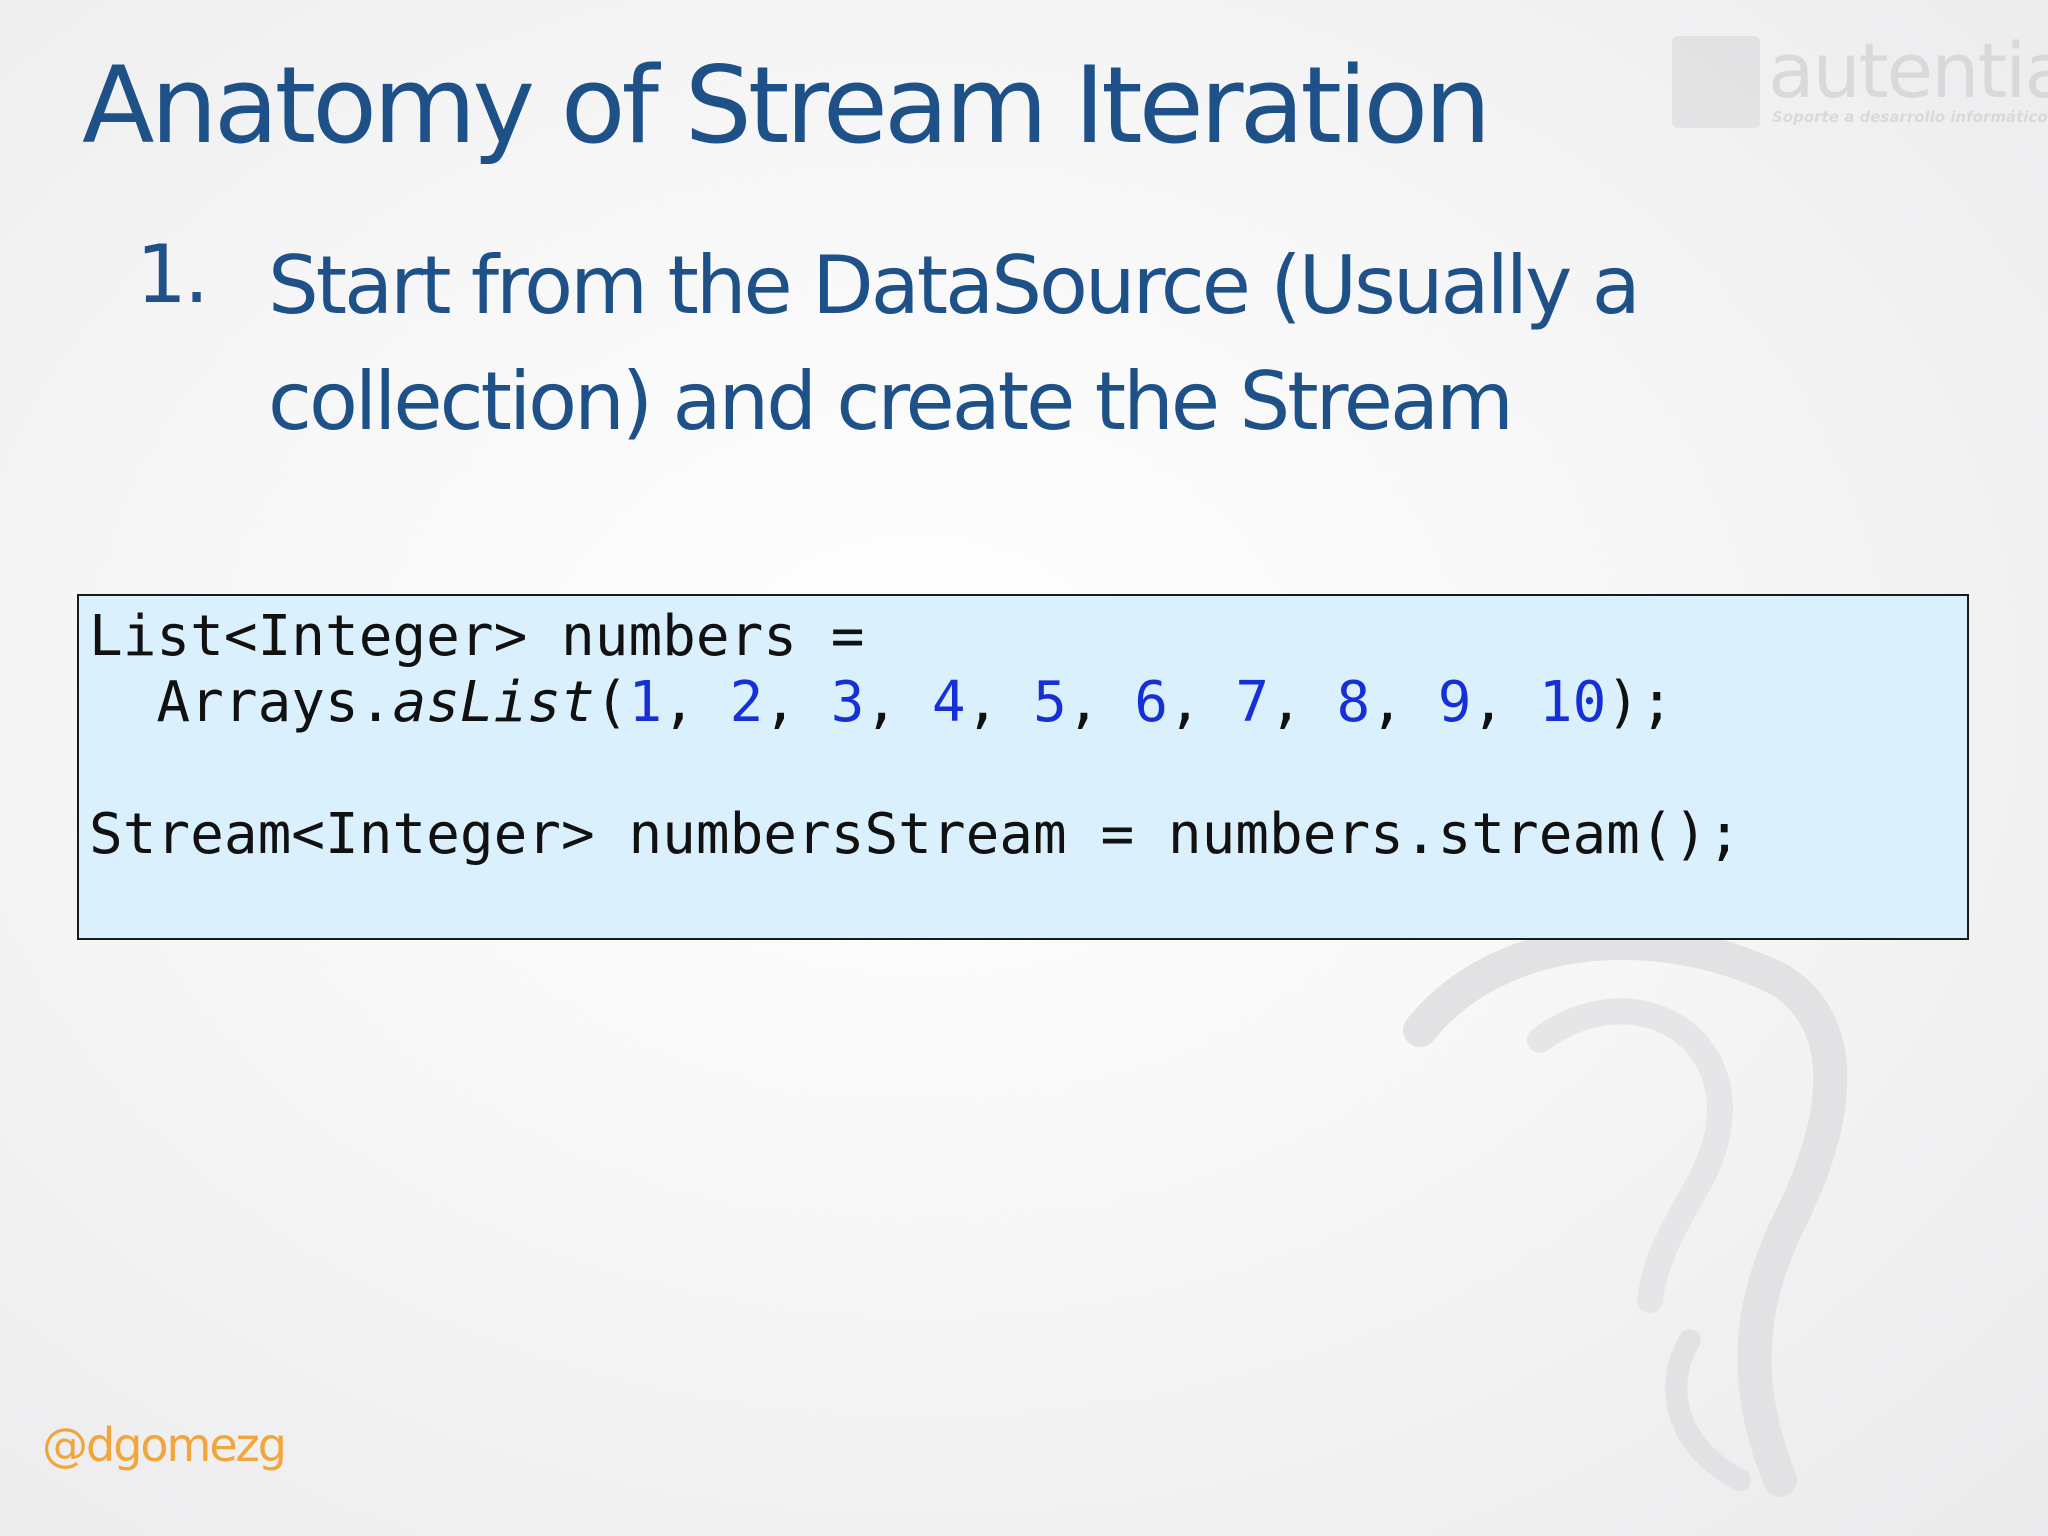 This screenshot has width=2048, height=1536. I want to click on code-number-literal: 8, so click(1353, 702).